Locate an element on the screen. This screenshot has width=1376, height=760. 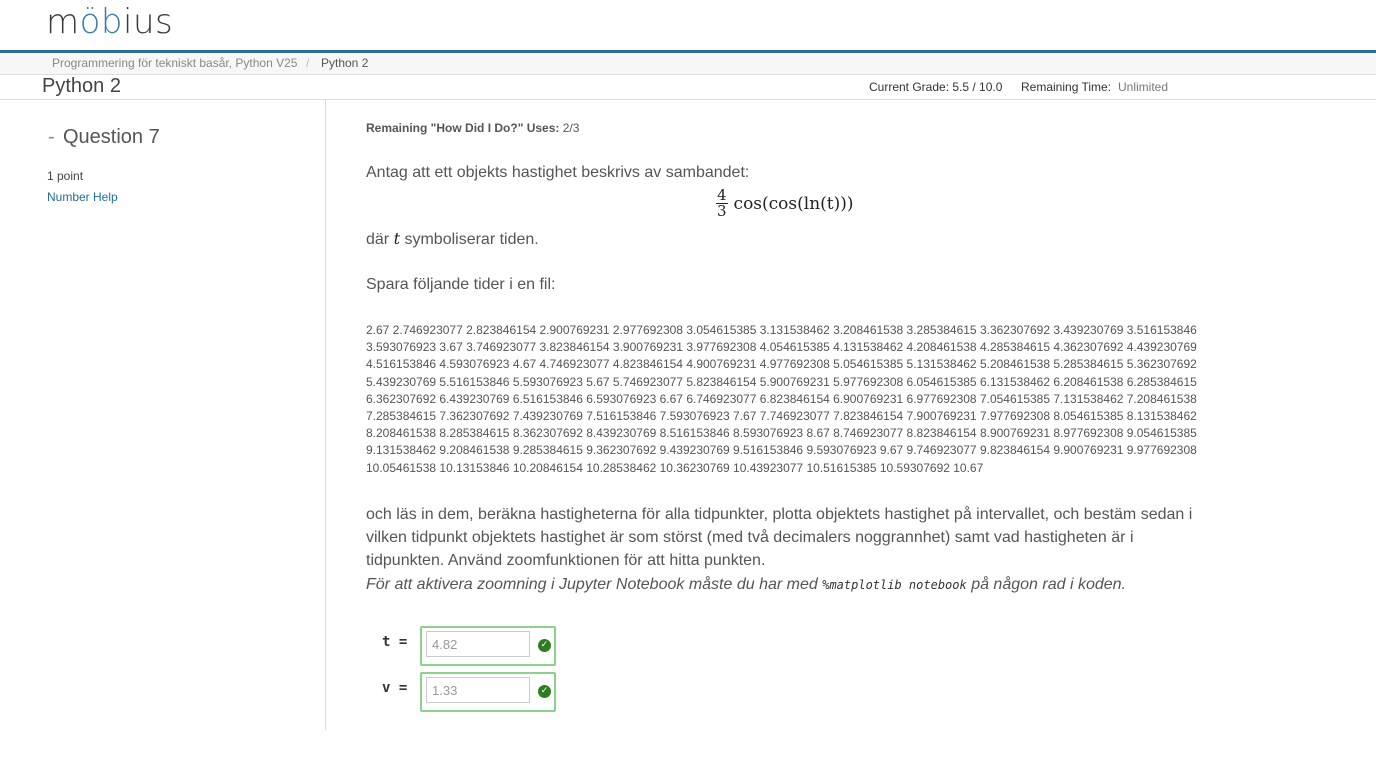
formula-fraction: 4 3 is located at coordinates (722, 203).